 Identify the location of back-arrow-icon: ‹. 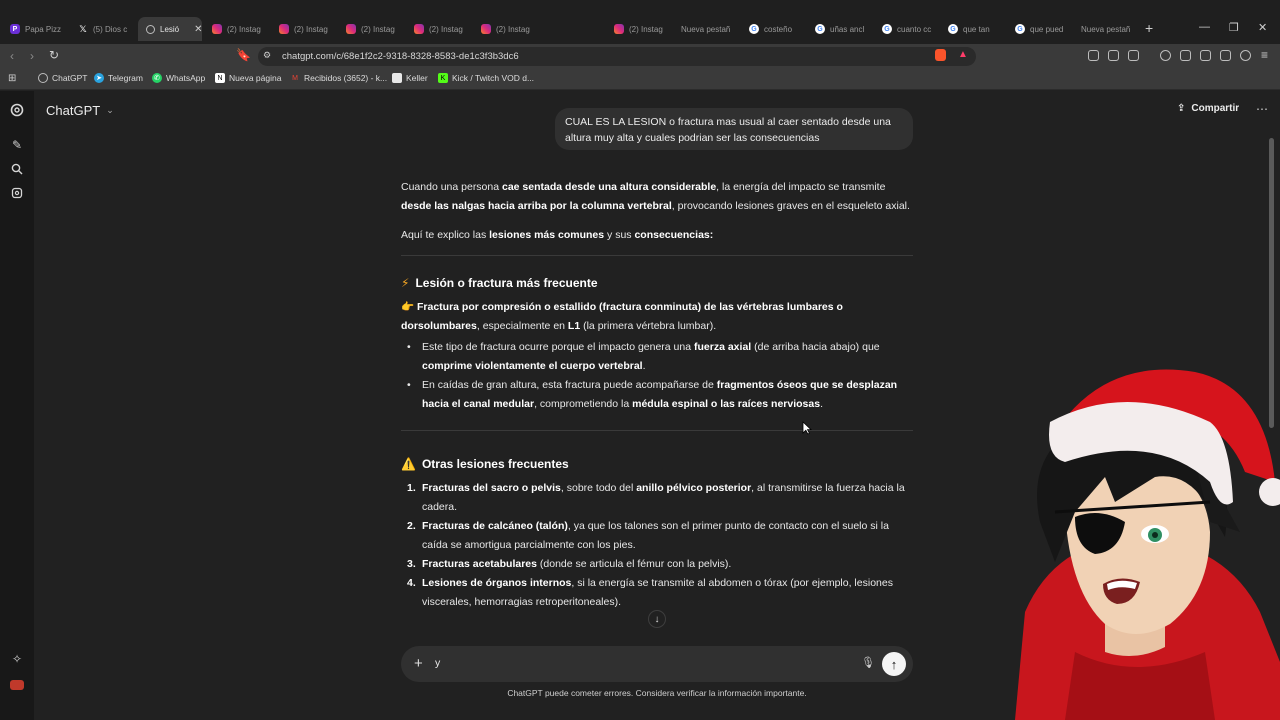
(12, 56).